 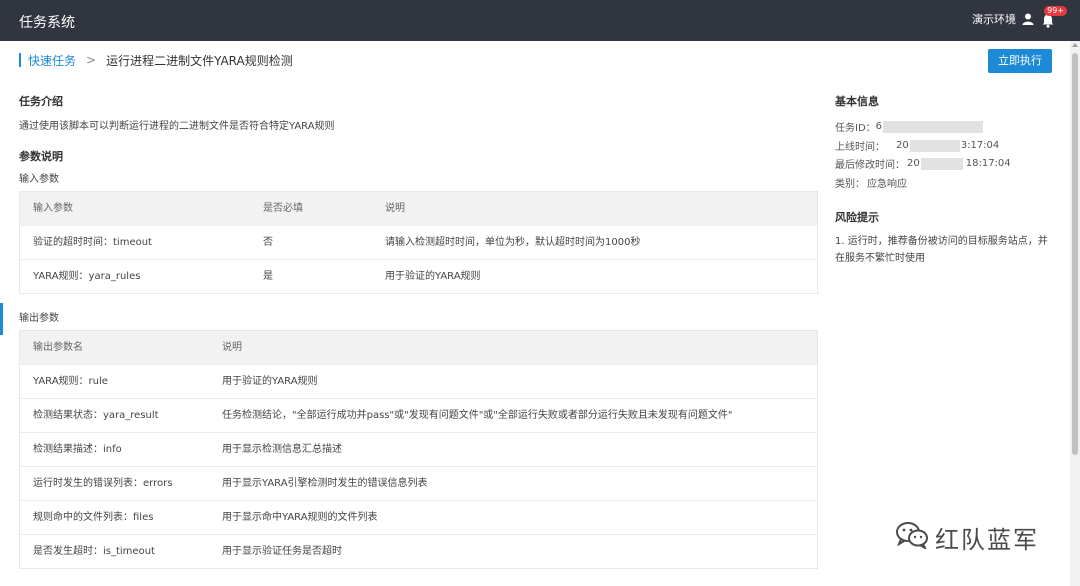 I want to click on environment-menu: 演示环境, so click(x=1003, y=19).